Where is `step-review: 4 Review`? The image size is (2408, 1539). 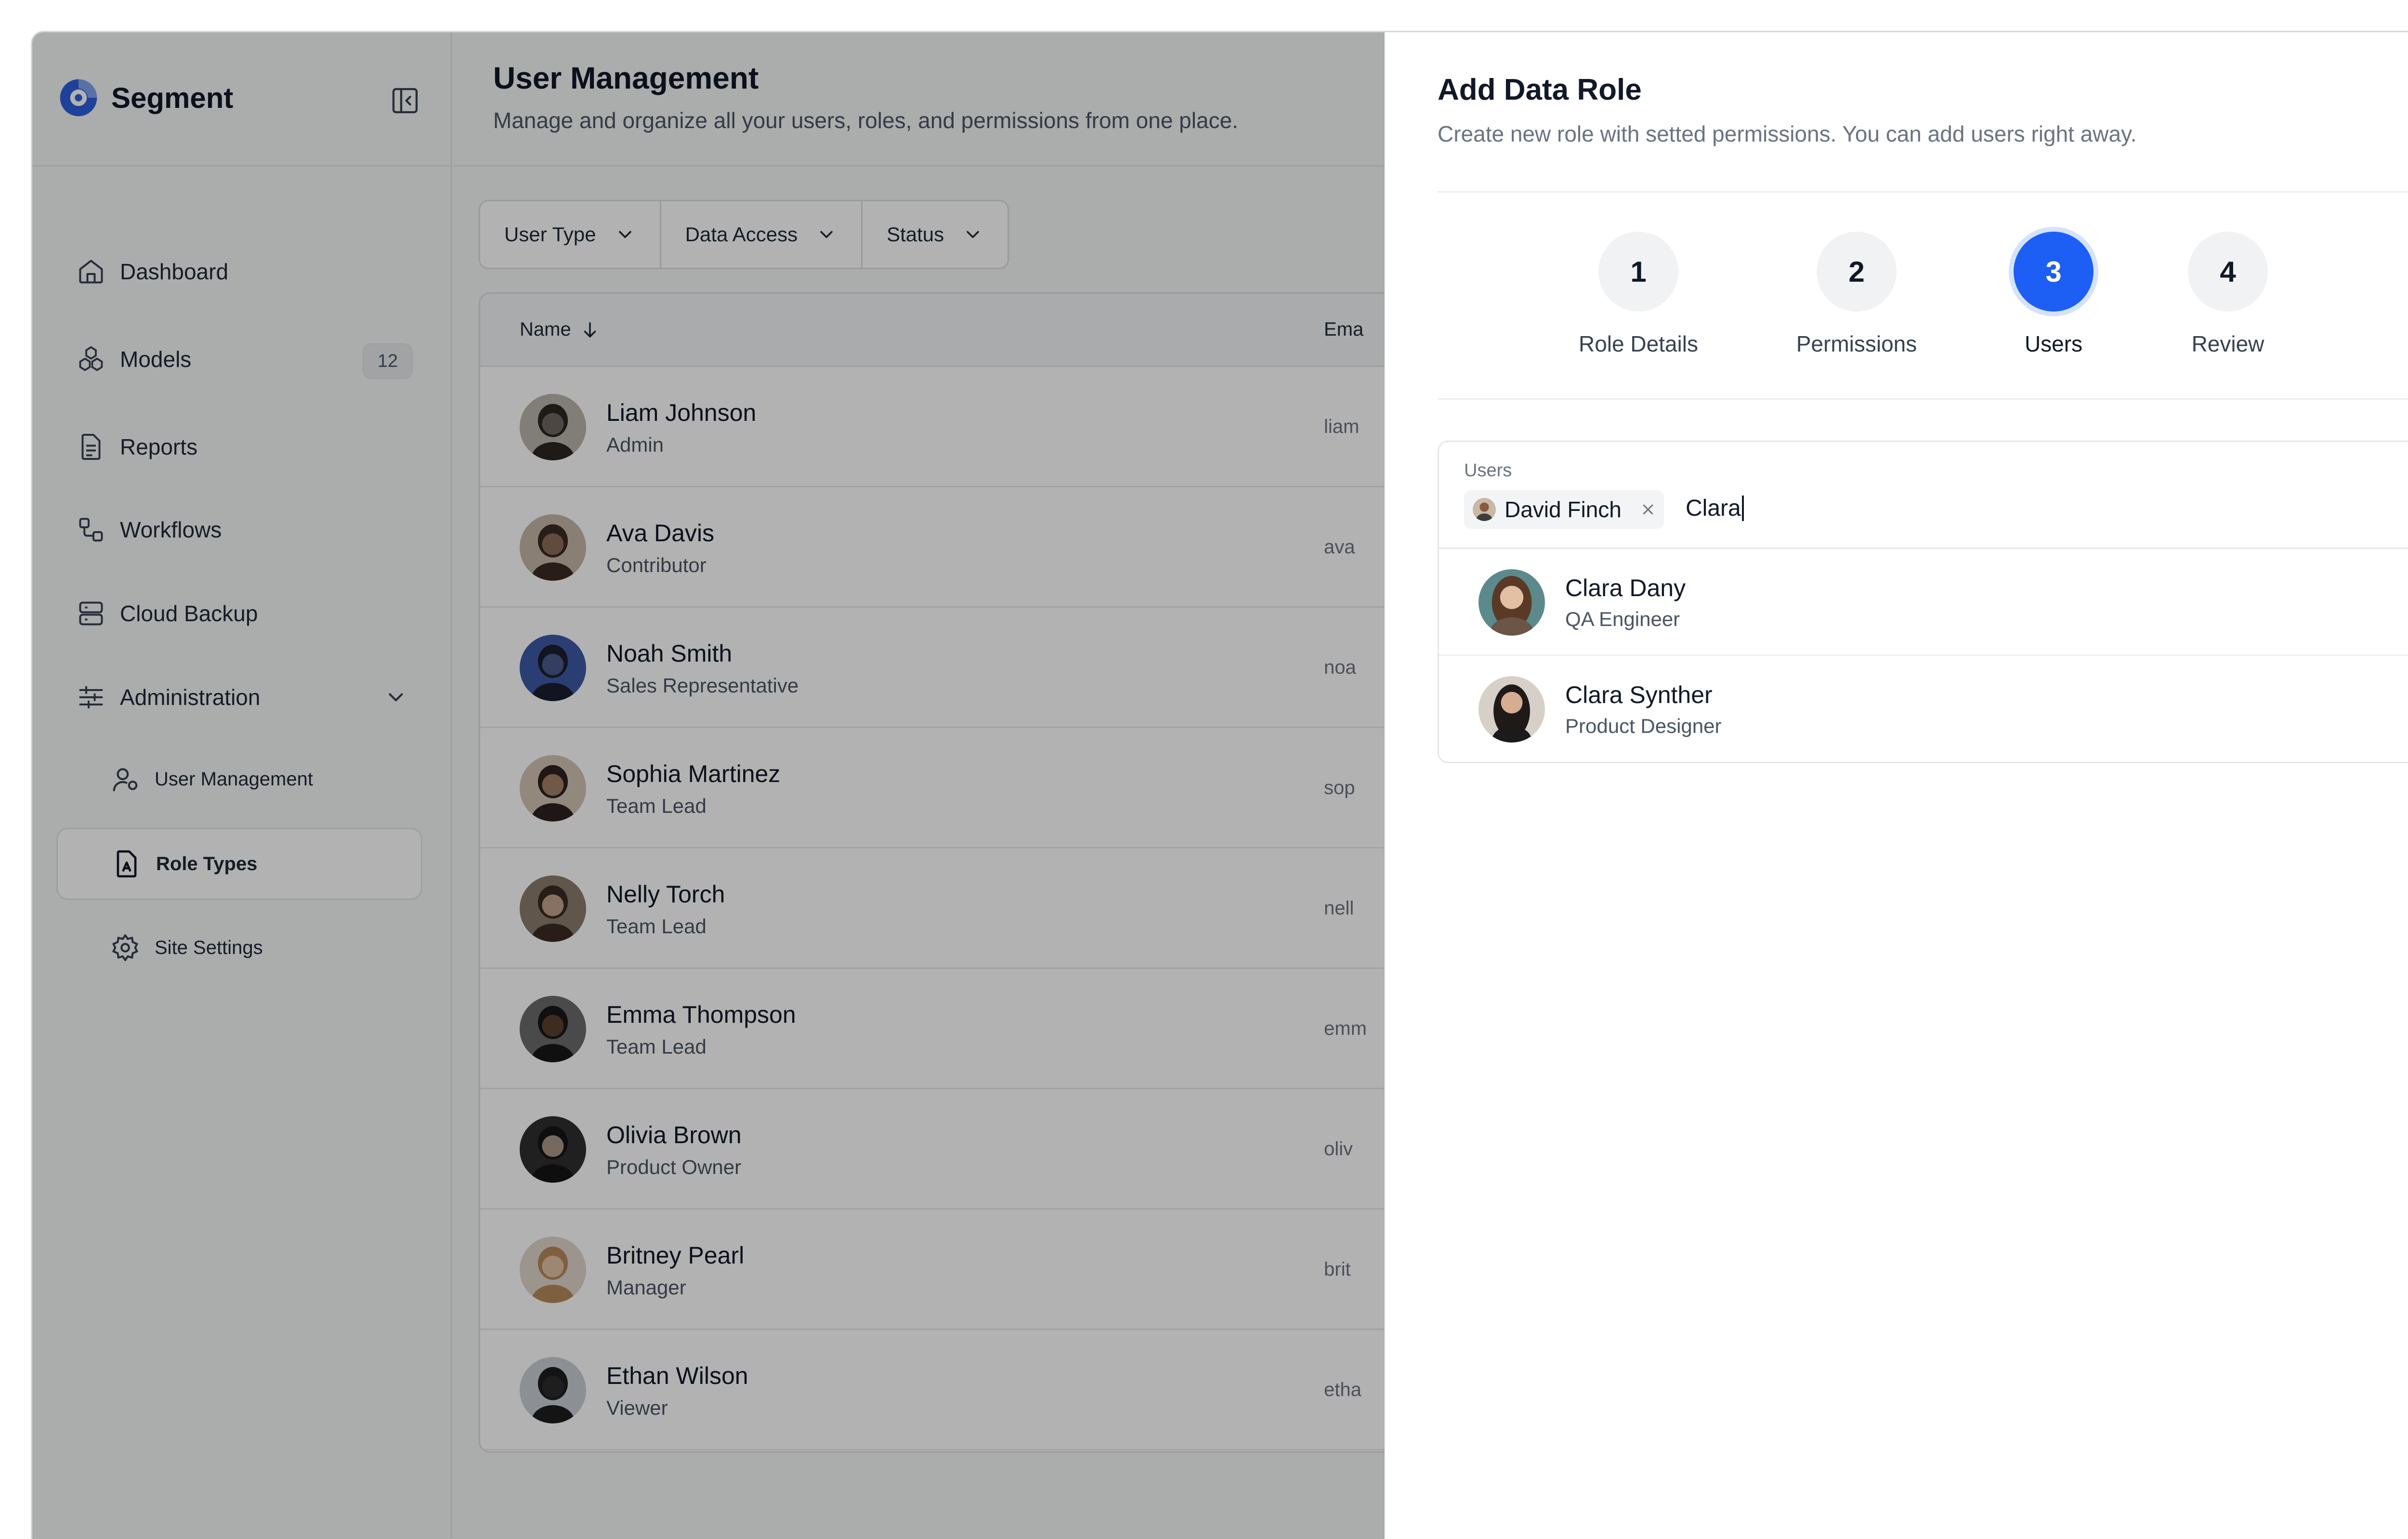 step-review: 4 Review is located at coordinates (2228, 294).